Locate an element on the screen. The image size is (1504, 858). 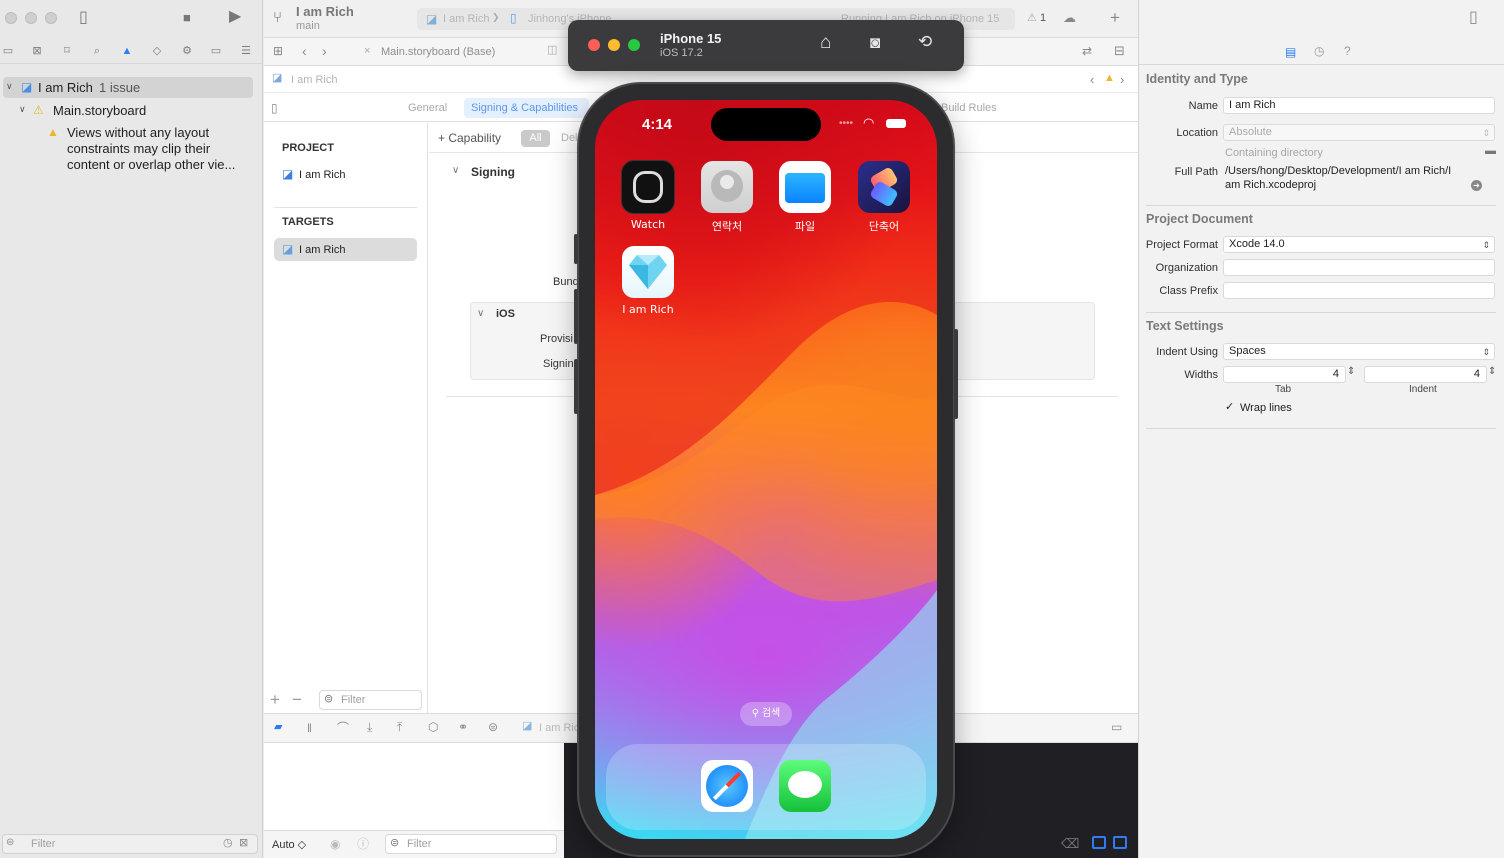
back-icon: ‹ is located at coordinates (304, 51).